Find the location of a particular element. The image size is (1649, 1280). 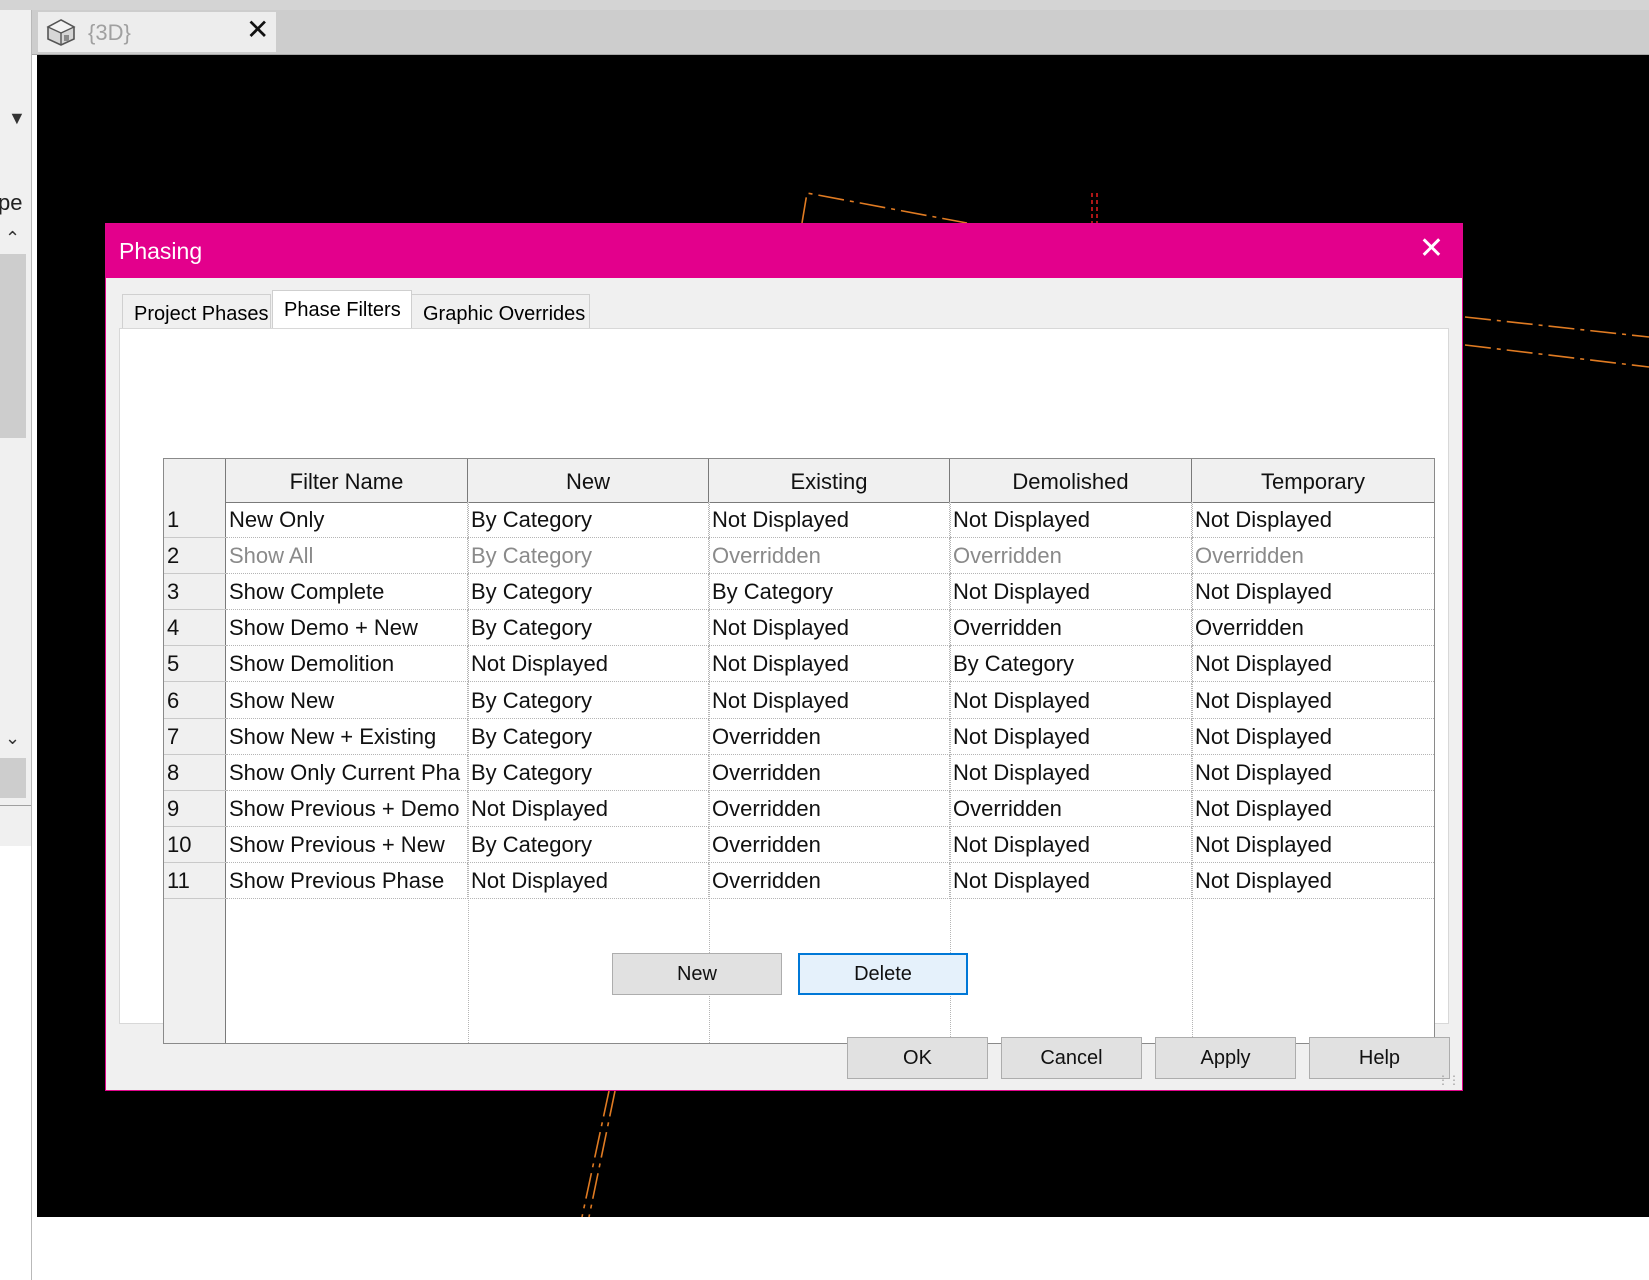

row-number: 5 is located at coordinates (195, 664).